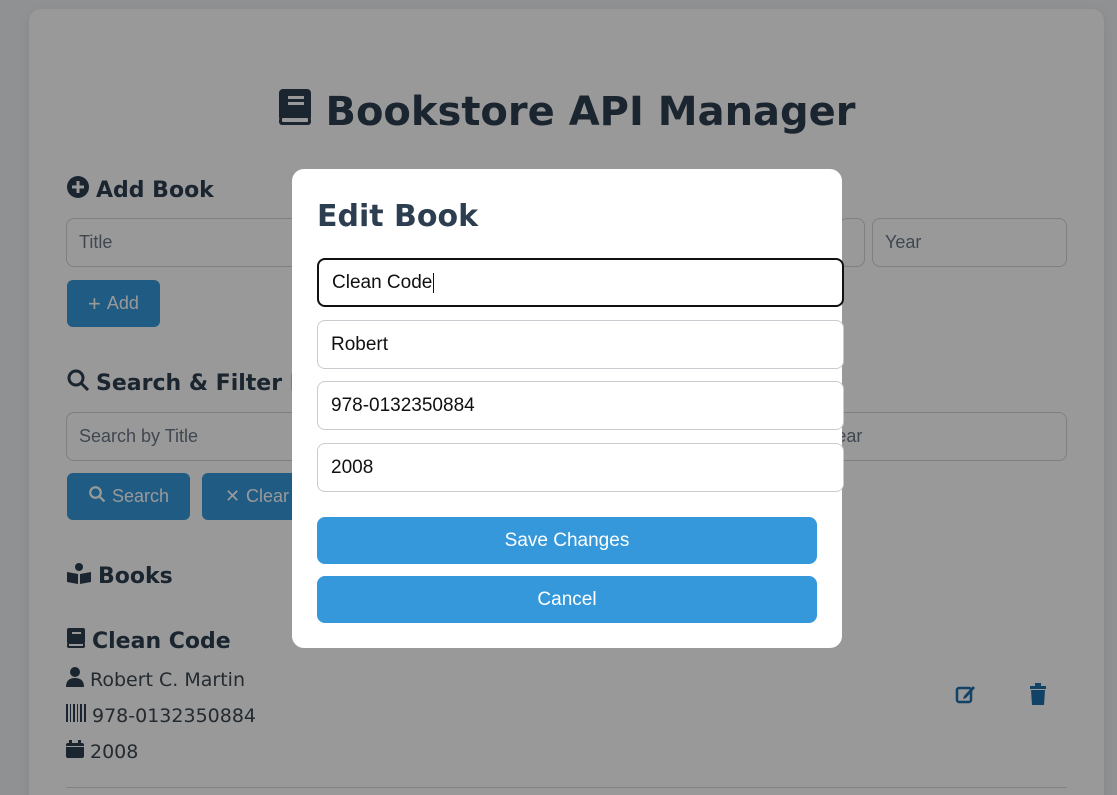 Image resolution: width=1117 pixels, height=795 pixels. Describe the element at coordinates (382, 282) in the screenshot. I see `edit-title-value: Clean Code` at that location.